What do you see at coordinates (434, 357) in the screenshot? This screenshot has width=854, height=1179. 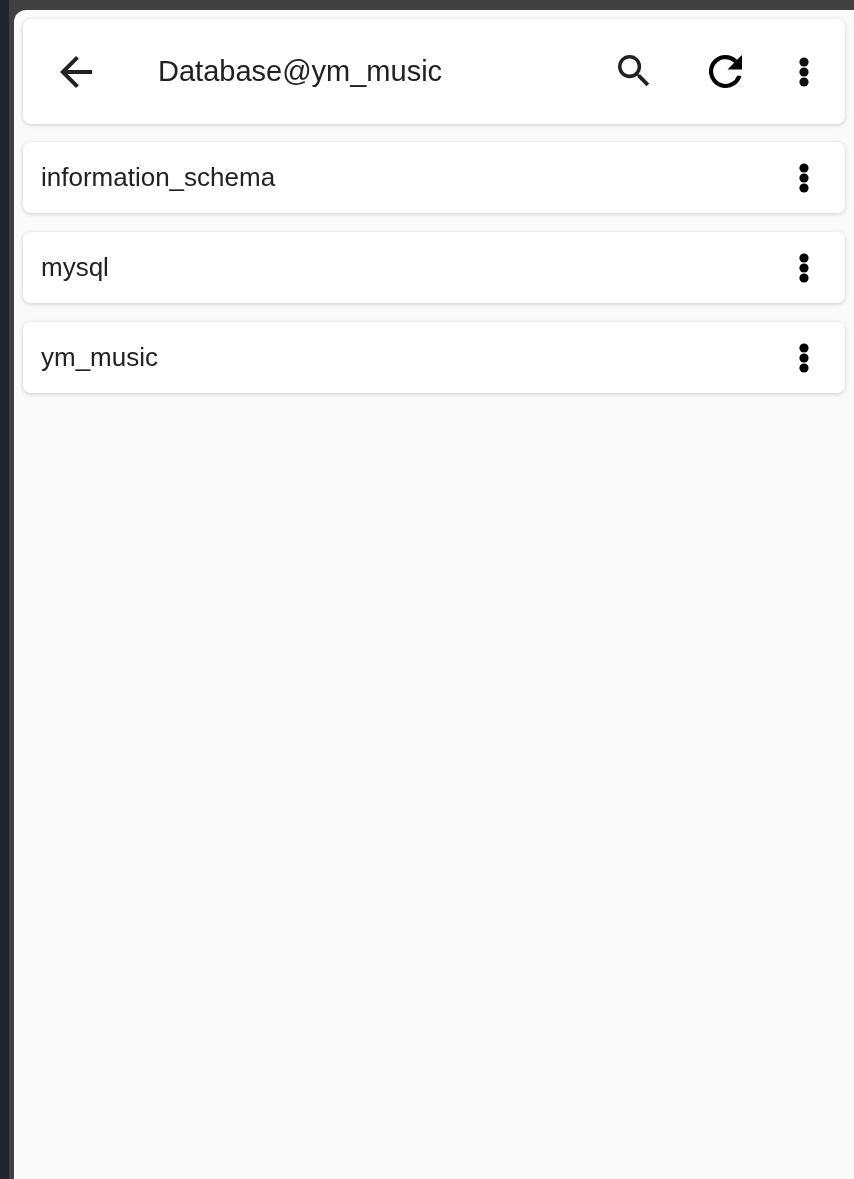 I see `database-list-item: ym_music` at bounding box center [434, 357].